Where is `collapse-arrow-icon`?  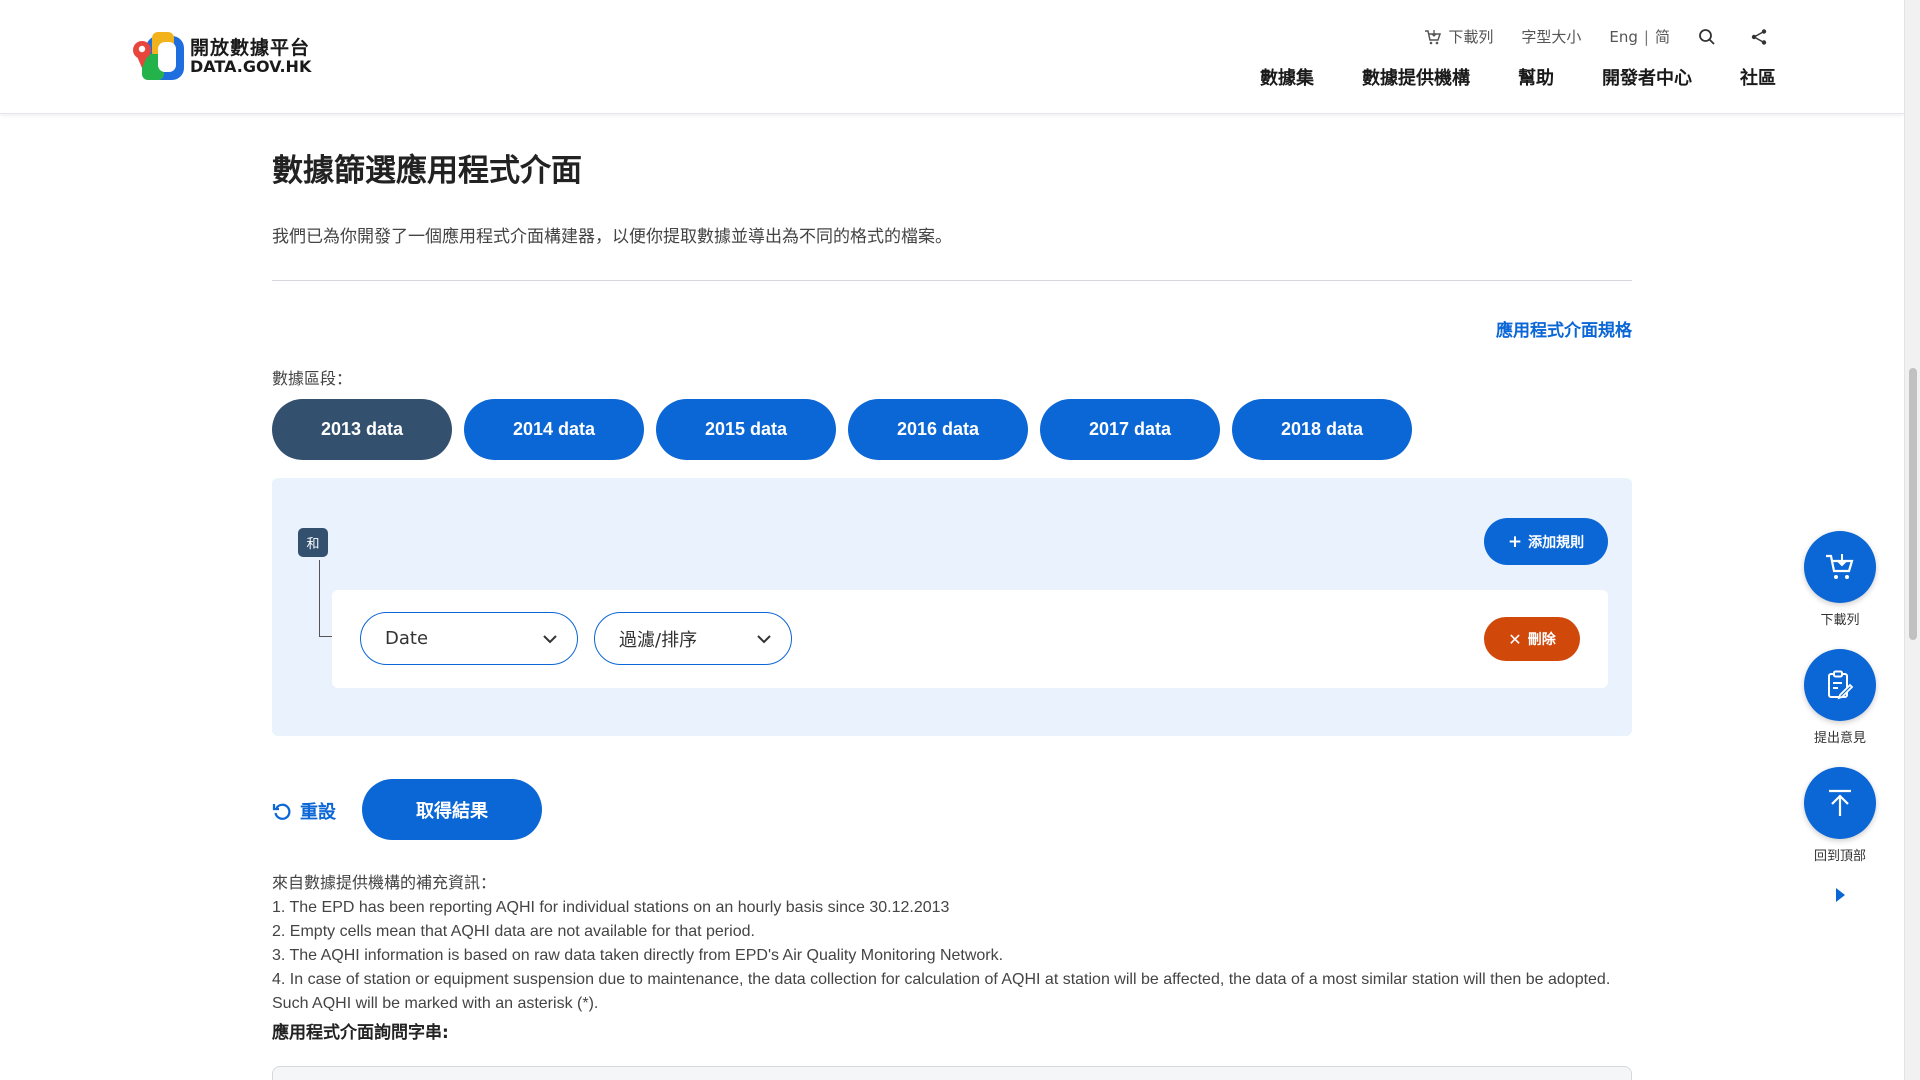 collapse-arrow-icon is located at coordinates (1840, 895).